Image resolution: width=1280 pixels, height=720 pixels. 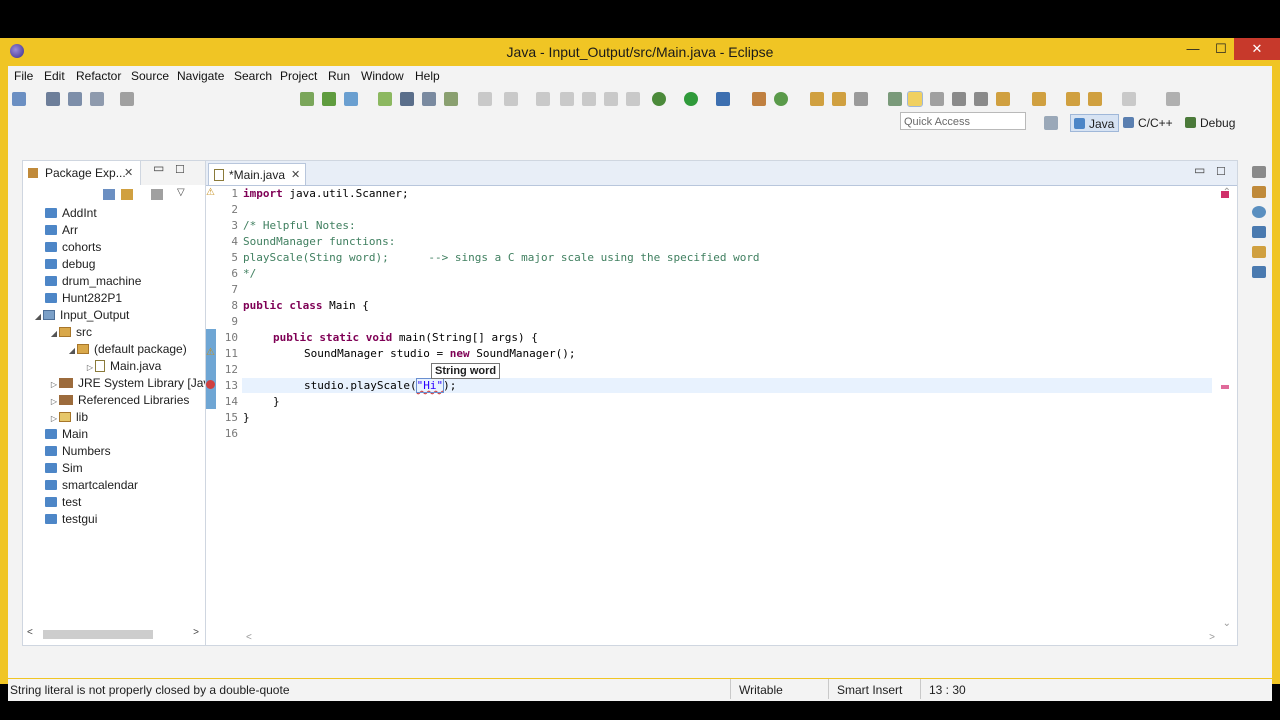 What do you see at coordinates (1073, 99) in the screenshot?
I see `last-edit-icon` at bounding box center [1073, 99].